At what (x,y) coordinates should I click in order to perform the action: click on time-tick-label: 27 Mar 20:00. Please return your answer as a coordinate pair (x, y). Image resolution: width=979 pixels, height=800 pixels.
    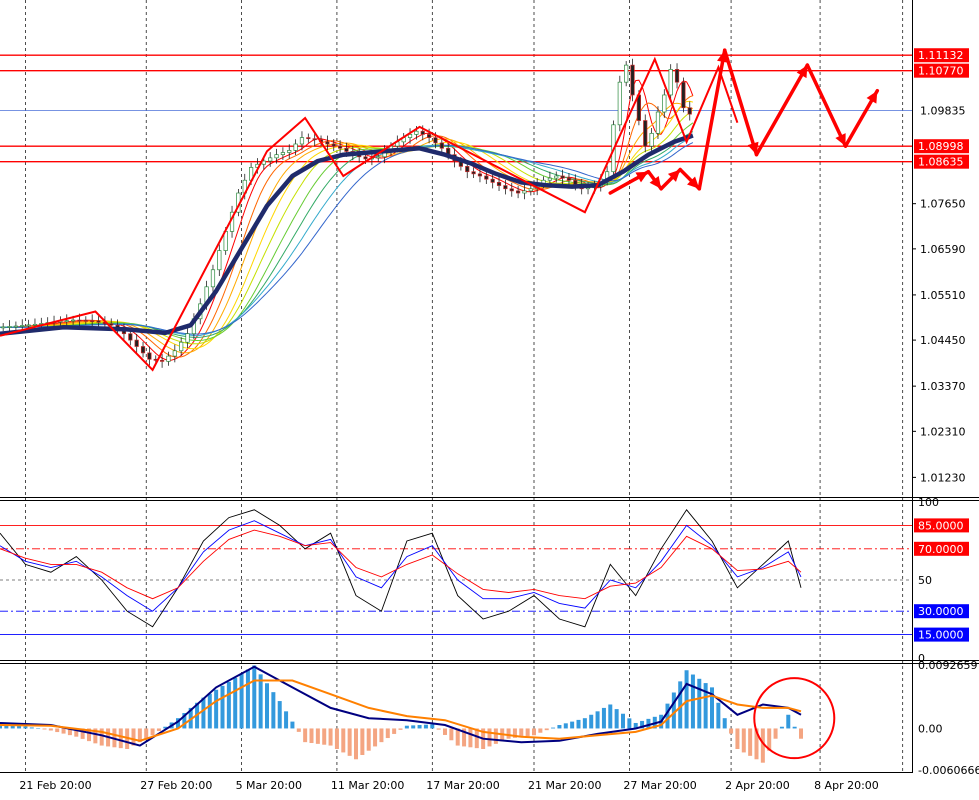
    Looking at the image, I should click on (659, 785).